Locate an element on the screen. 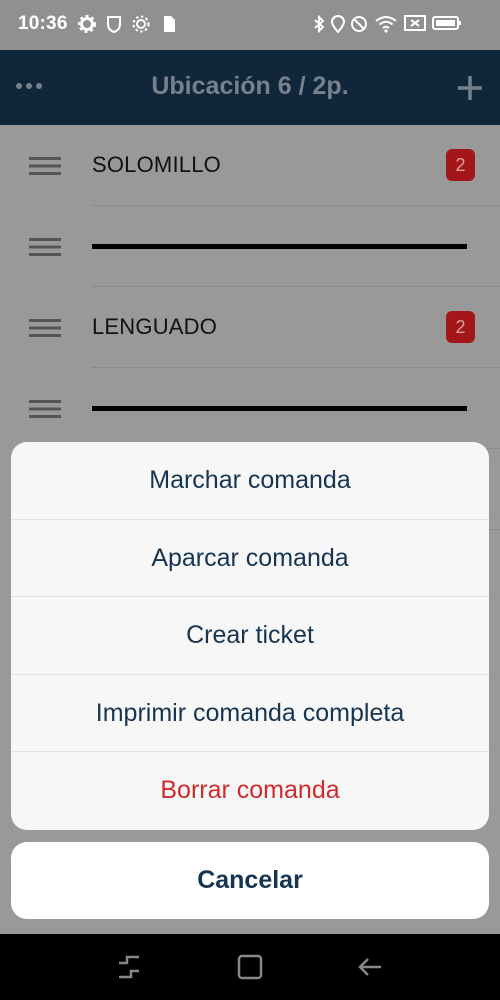 This screenshot has height=1000, width=500. settings-icon is located at coordinates (141, 24).